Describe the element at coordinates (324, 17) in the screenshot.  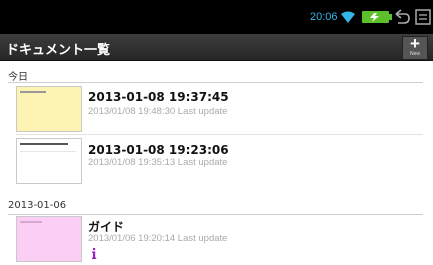
I see `status-time: 20:06` at that location.